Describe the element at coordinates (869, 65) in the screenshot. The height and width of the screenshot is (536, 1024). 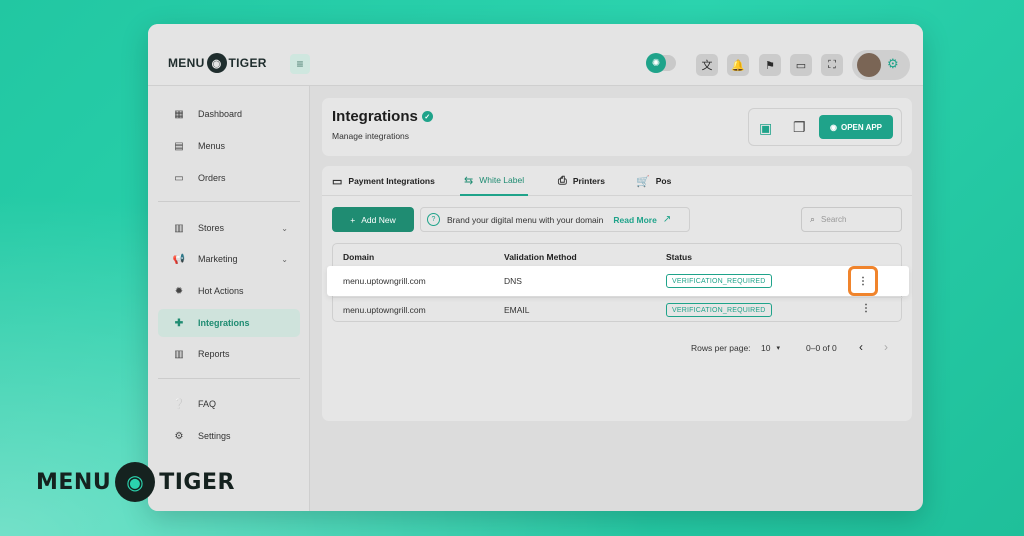
I see `avatar` at that location.